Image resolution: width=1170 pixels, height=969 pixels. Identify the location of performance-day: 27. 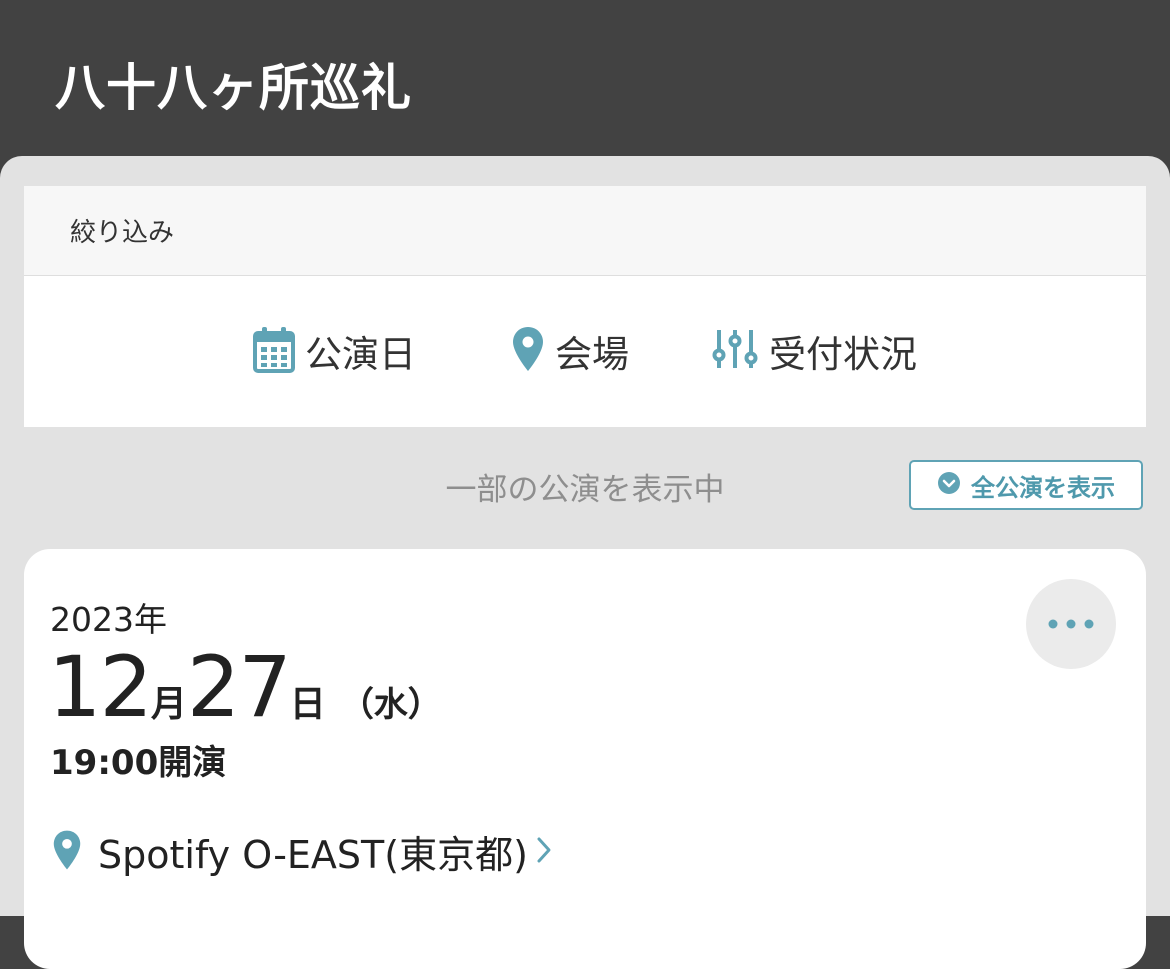
(239, 687).